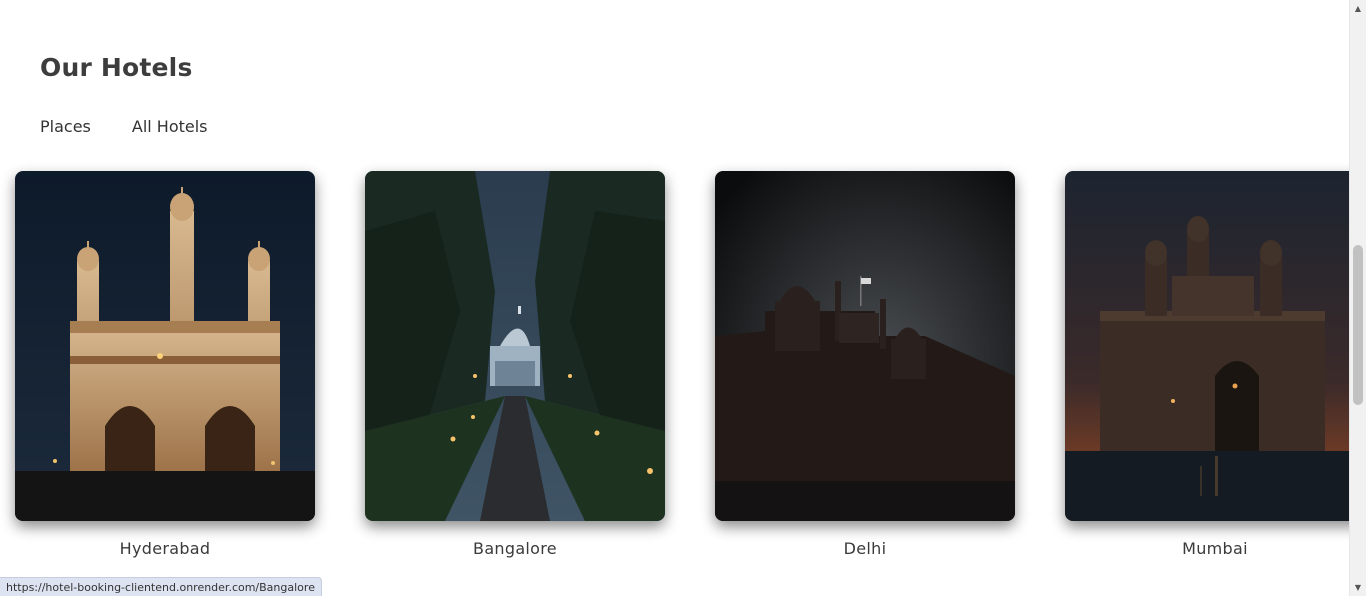 The height and width of the screenshot is (596, 1366). What do you see at coordinates (116, 67) in the screenshot?
I see `section-title: Our Hotels` at bounding box center [116, 67].